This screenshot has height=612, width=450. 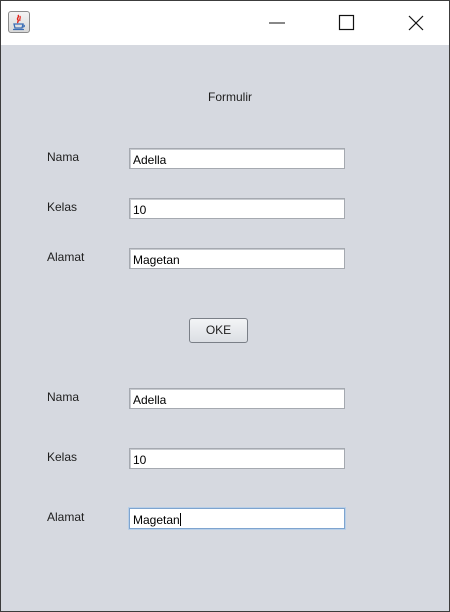 What do you see at coordinates (237, 158) in the screenshot?
I see `nama-input: Adella` at bounding box center [237, 158].